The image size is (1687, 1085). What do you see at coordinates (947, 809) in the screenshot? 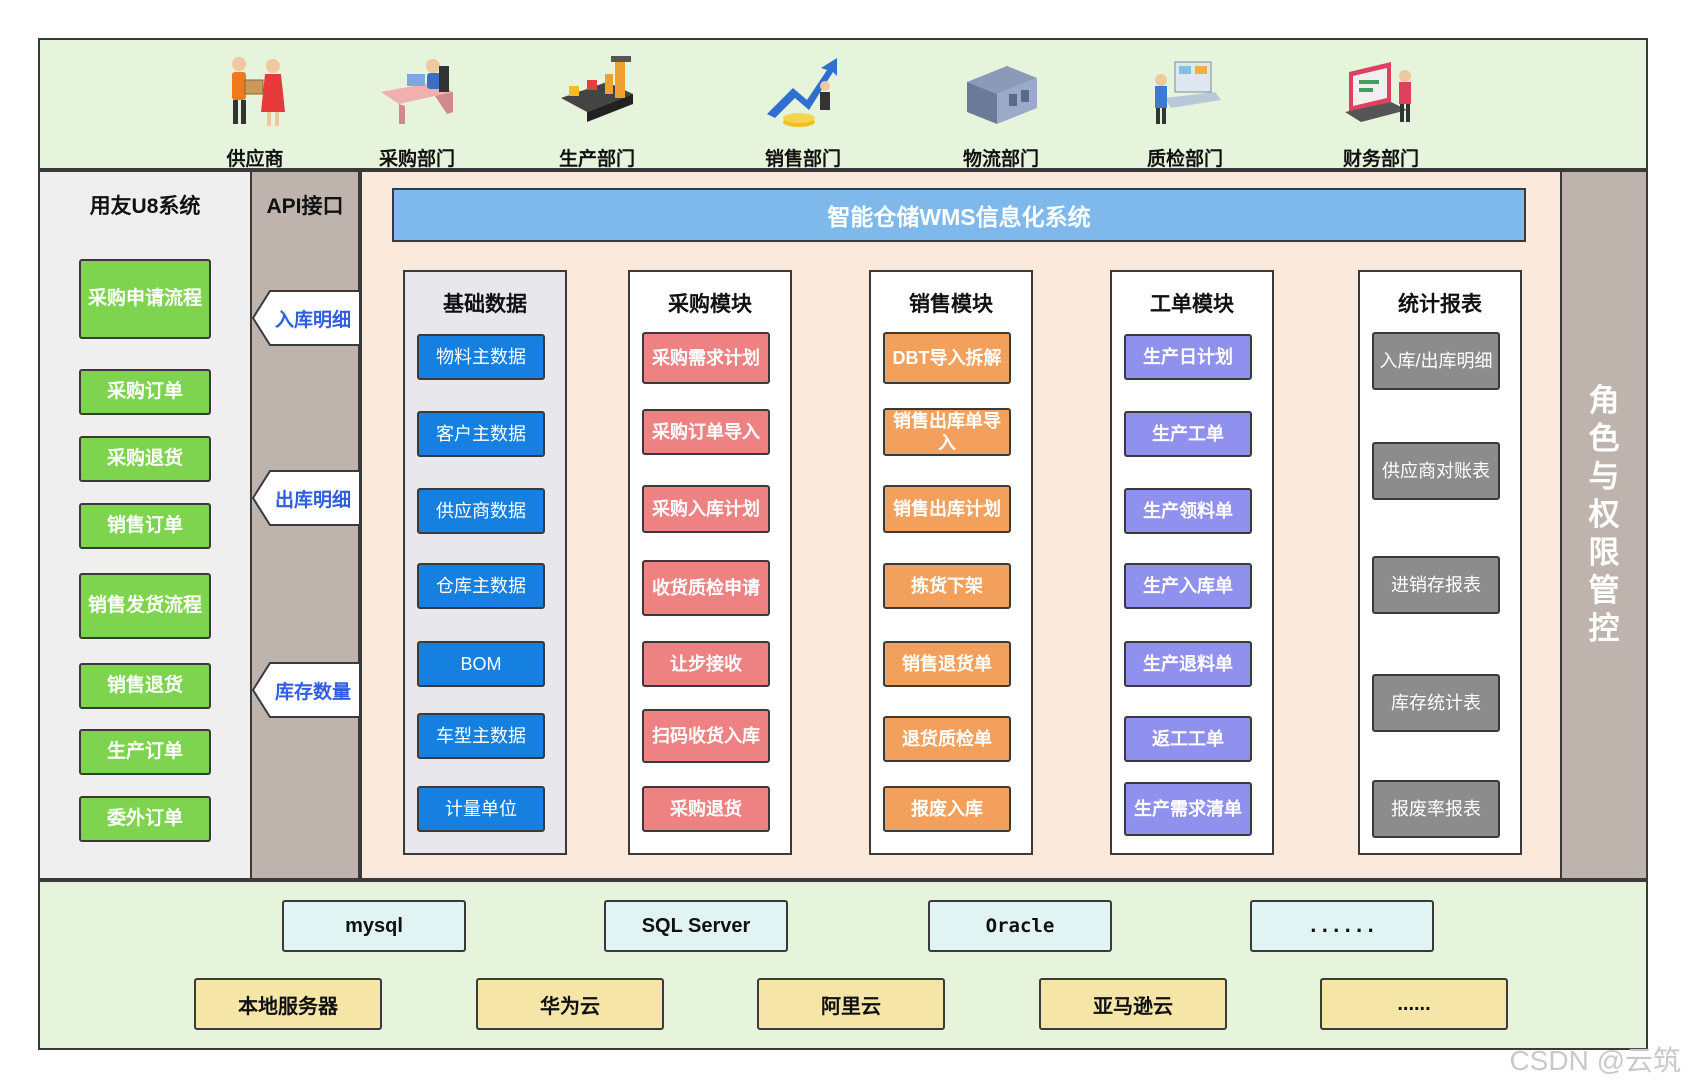
I see `module-item: 报废入库` at bounding box center [947, 809].